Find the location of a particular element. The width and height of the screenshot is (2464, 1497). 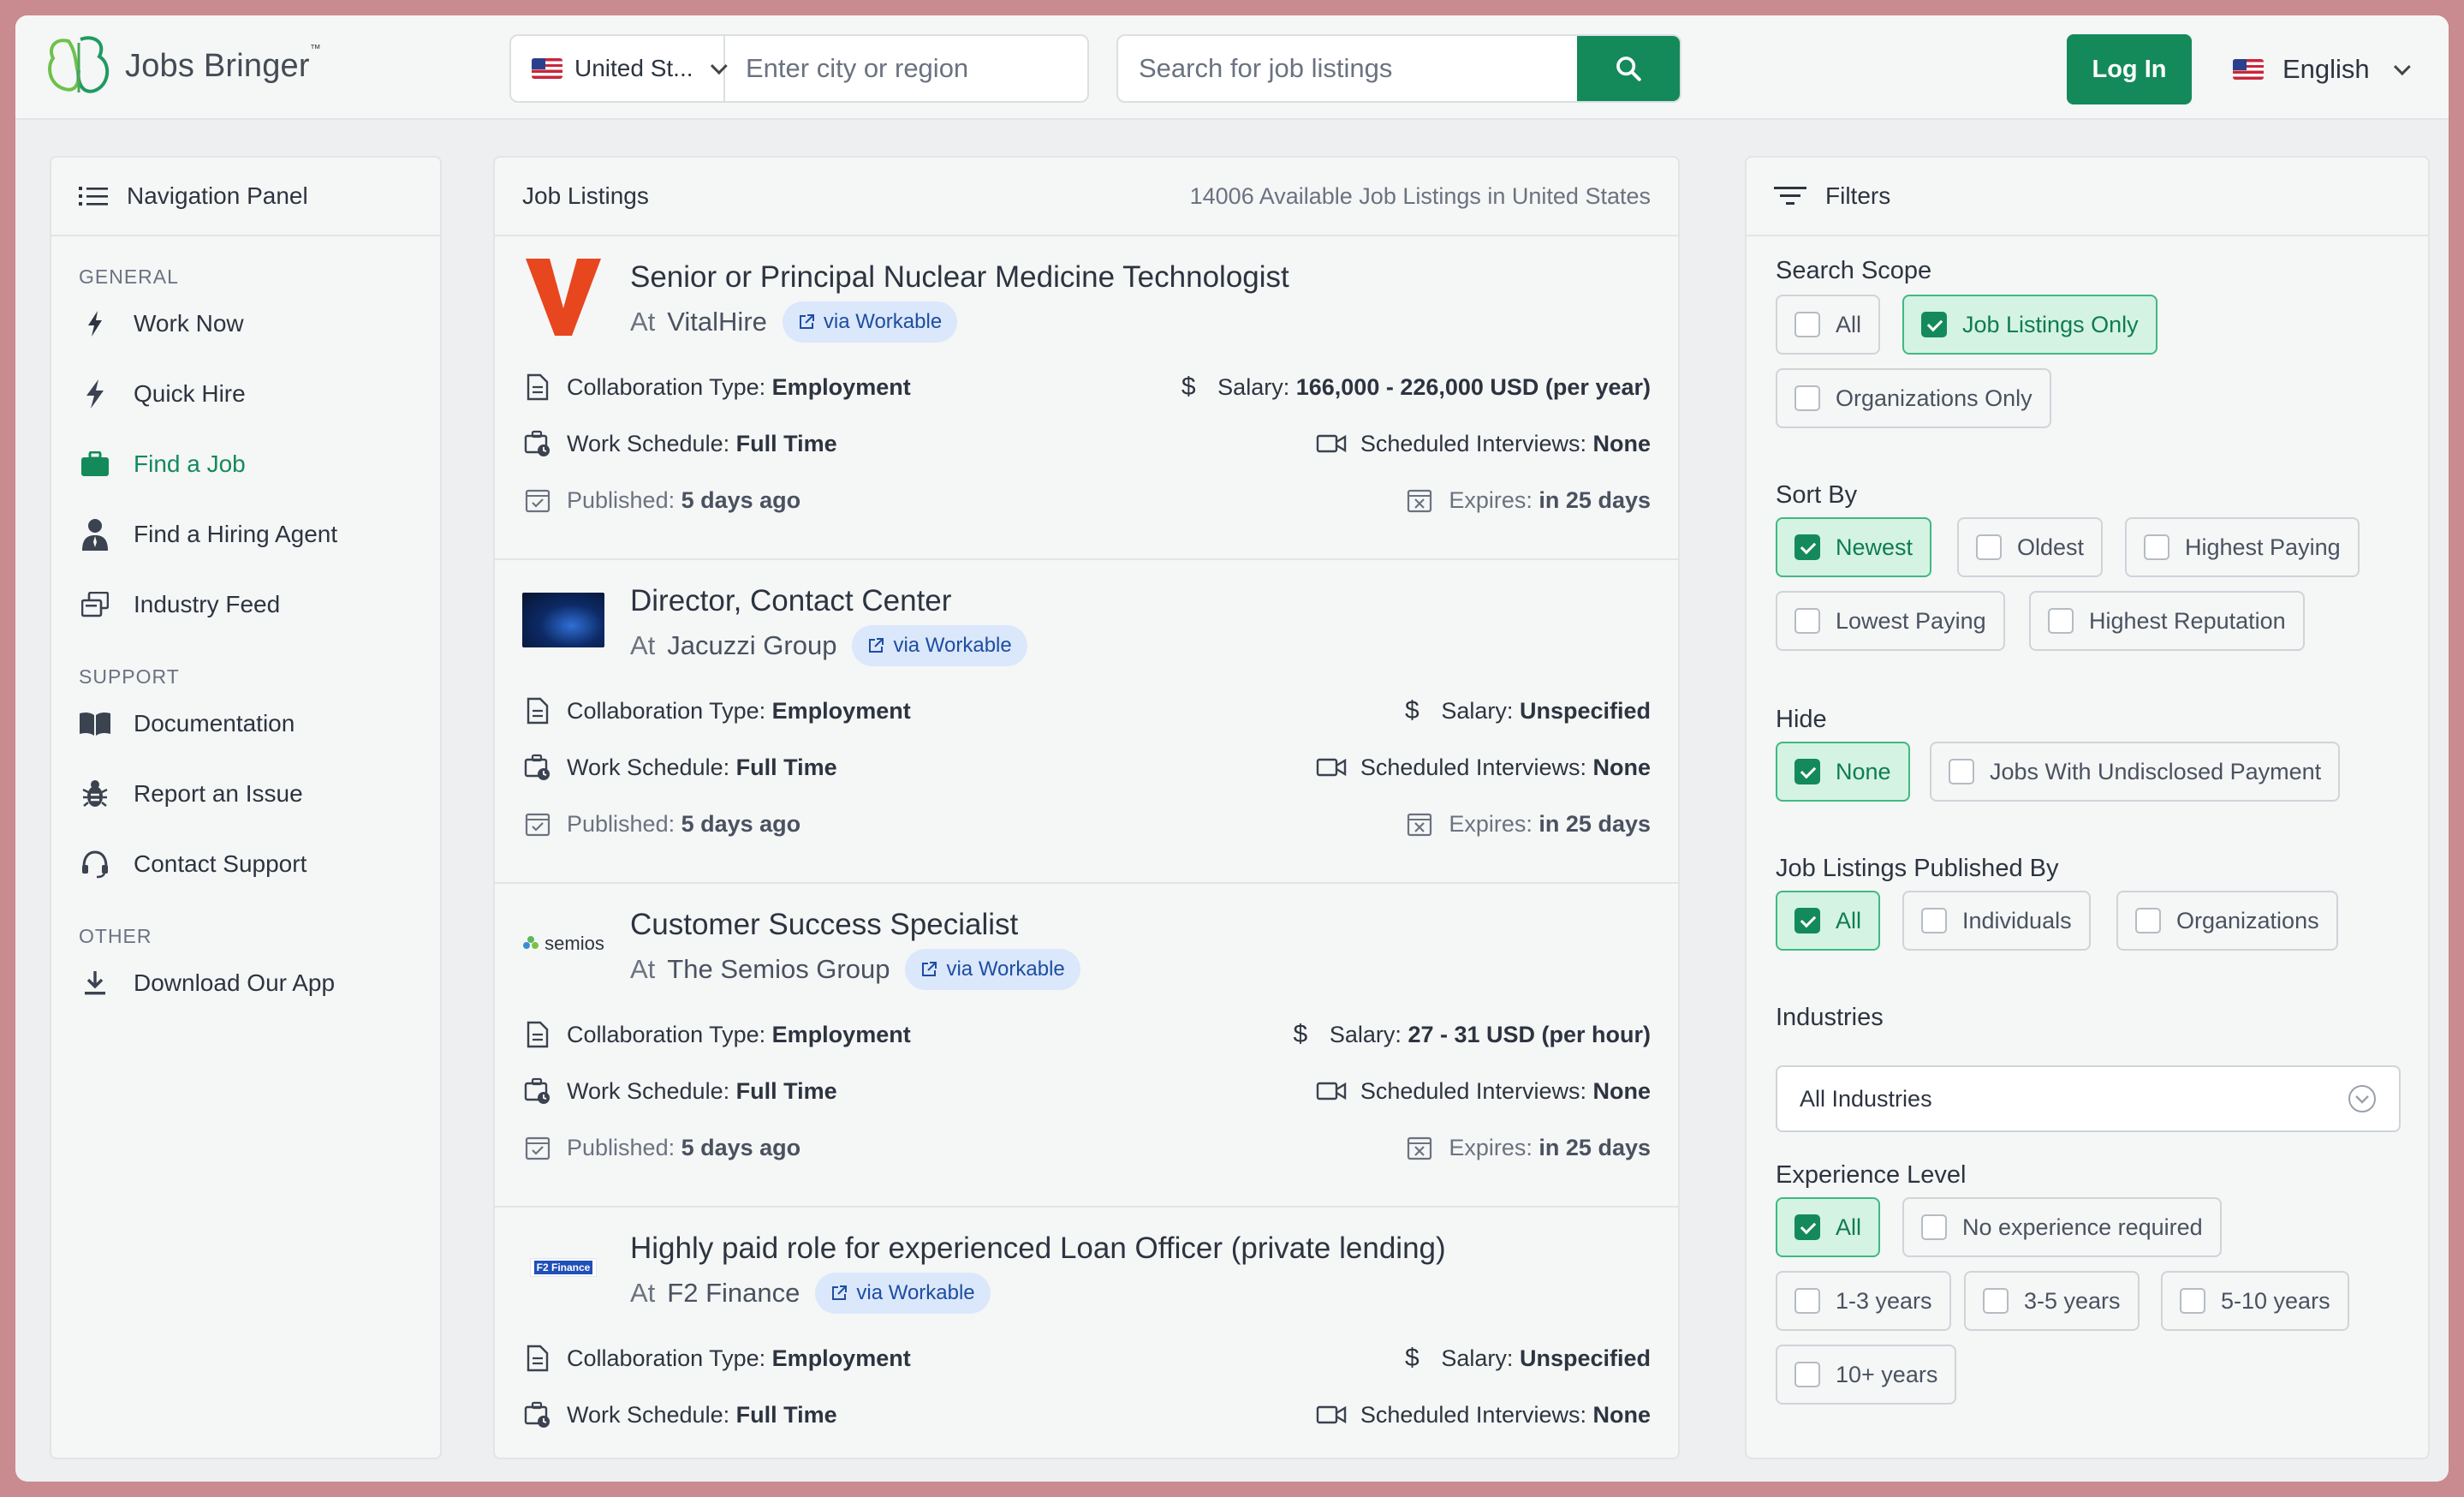

search-button is located at coordinates (1629, 68).